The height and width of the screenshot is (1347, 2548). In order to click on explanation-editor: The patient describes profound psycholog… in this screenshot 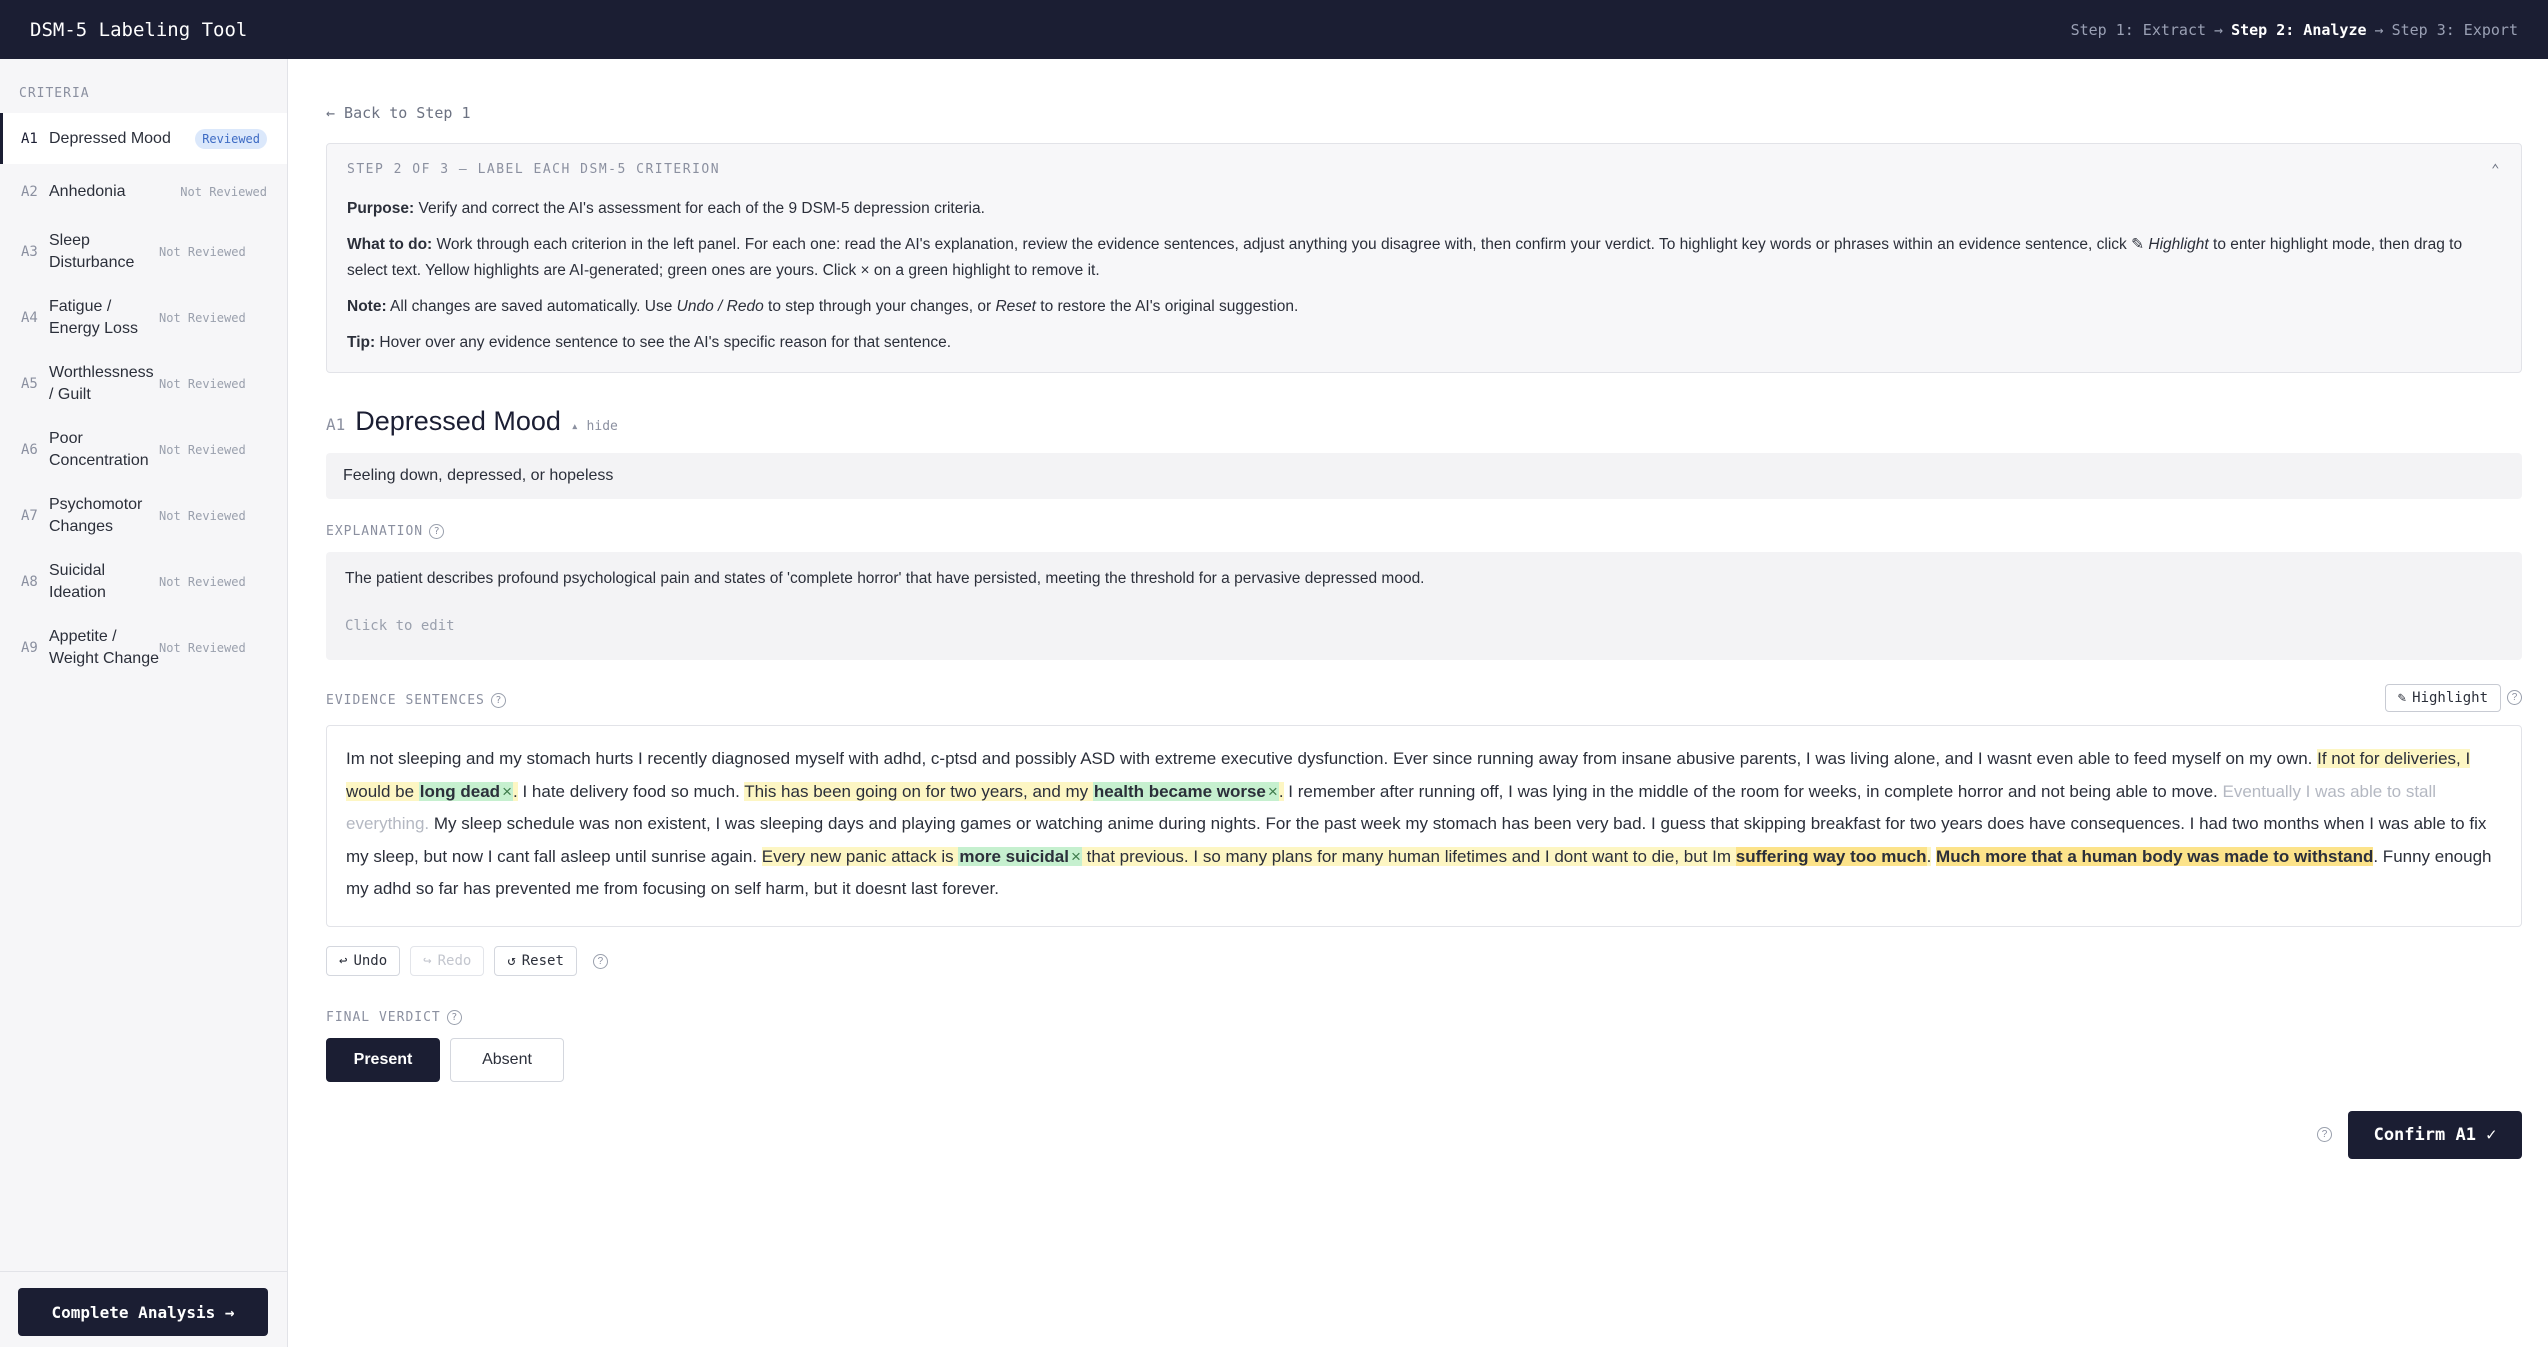, I will do `click(1424, 606)`.